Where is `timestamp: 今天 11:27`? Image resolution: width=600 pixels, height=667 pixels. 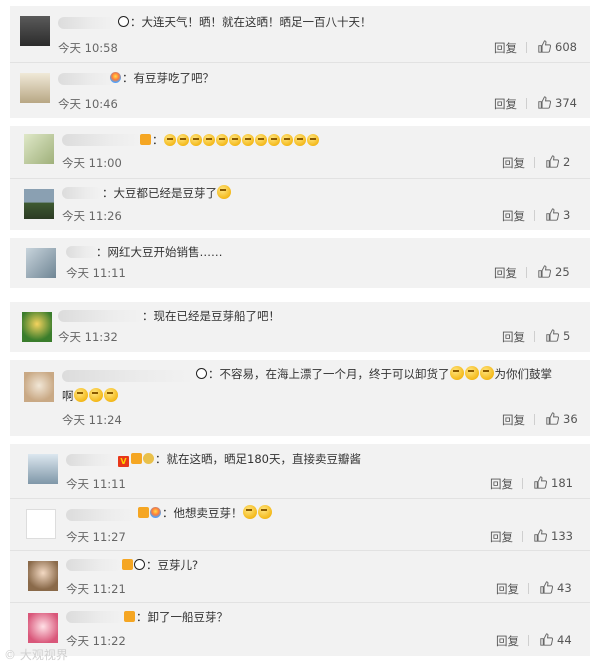 timestamp: 今天 11:27 is located at coordinates (96, 537).